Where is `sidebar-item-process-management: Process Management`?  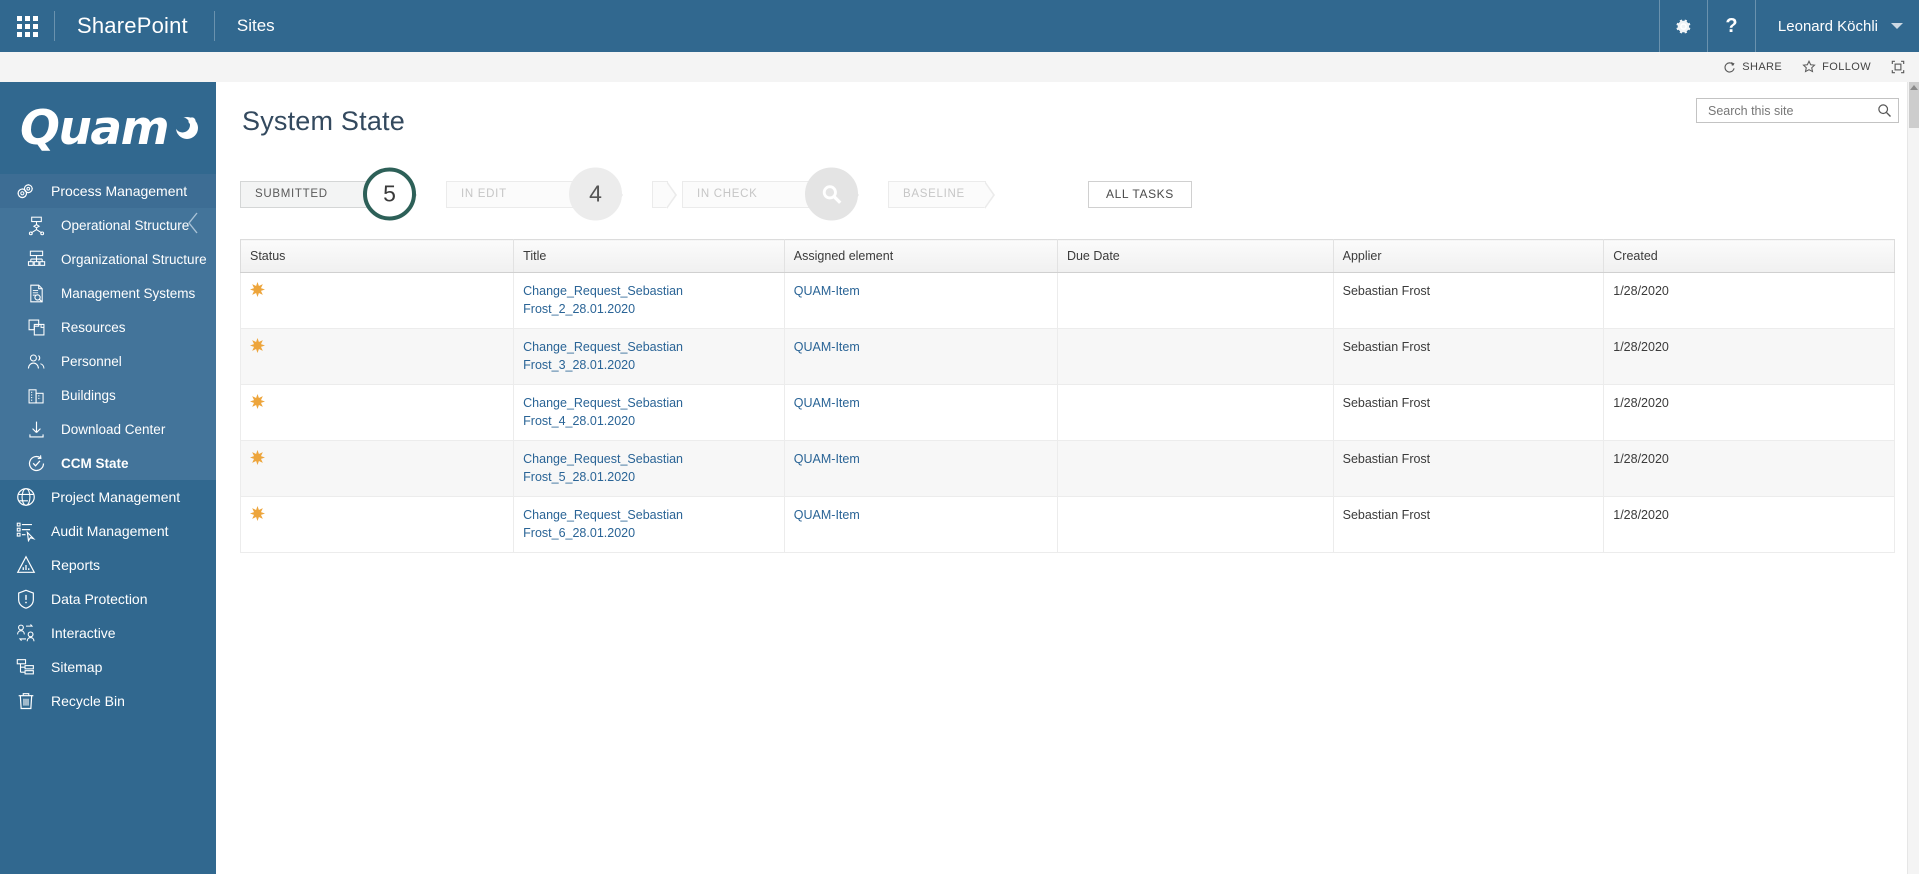
sidebar-item-process-management: Process Management is located at coordinates (108, 191).